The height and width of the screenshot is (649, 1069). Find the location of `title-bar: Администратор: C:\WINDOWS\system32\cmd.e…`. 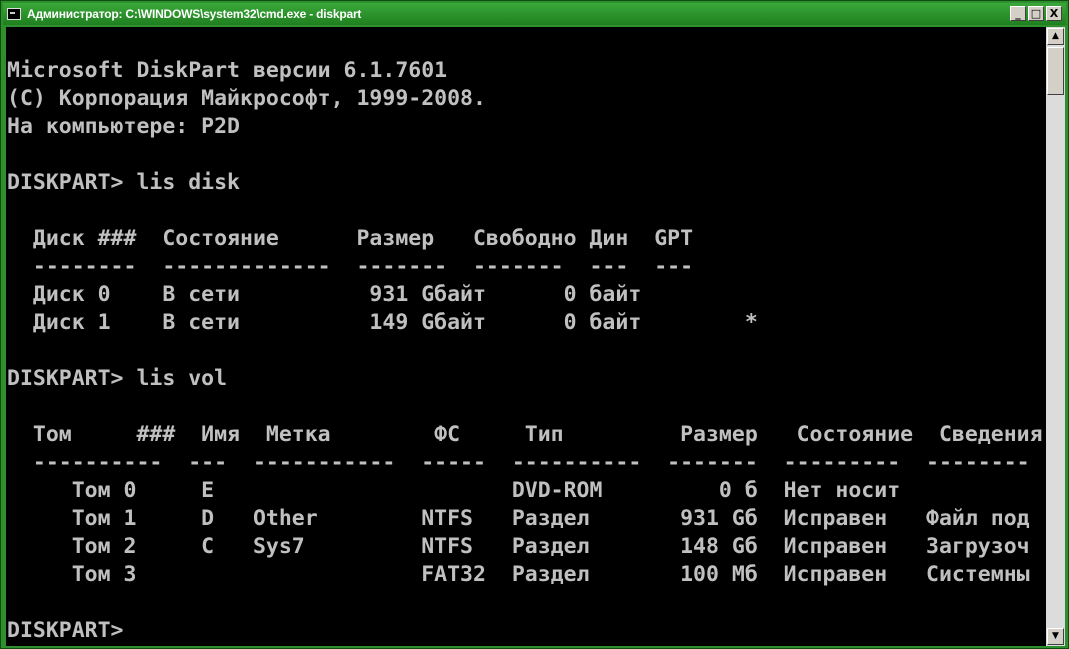

title-bar: Администратор: C:\WINDOWS\system32\cmd.e… is located at coordinates (534, 14).